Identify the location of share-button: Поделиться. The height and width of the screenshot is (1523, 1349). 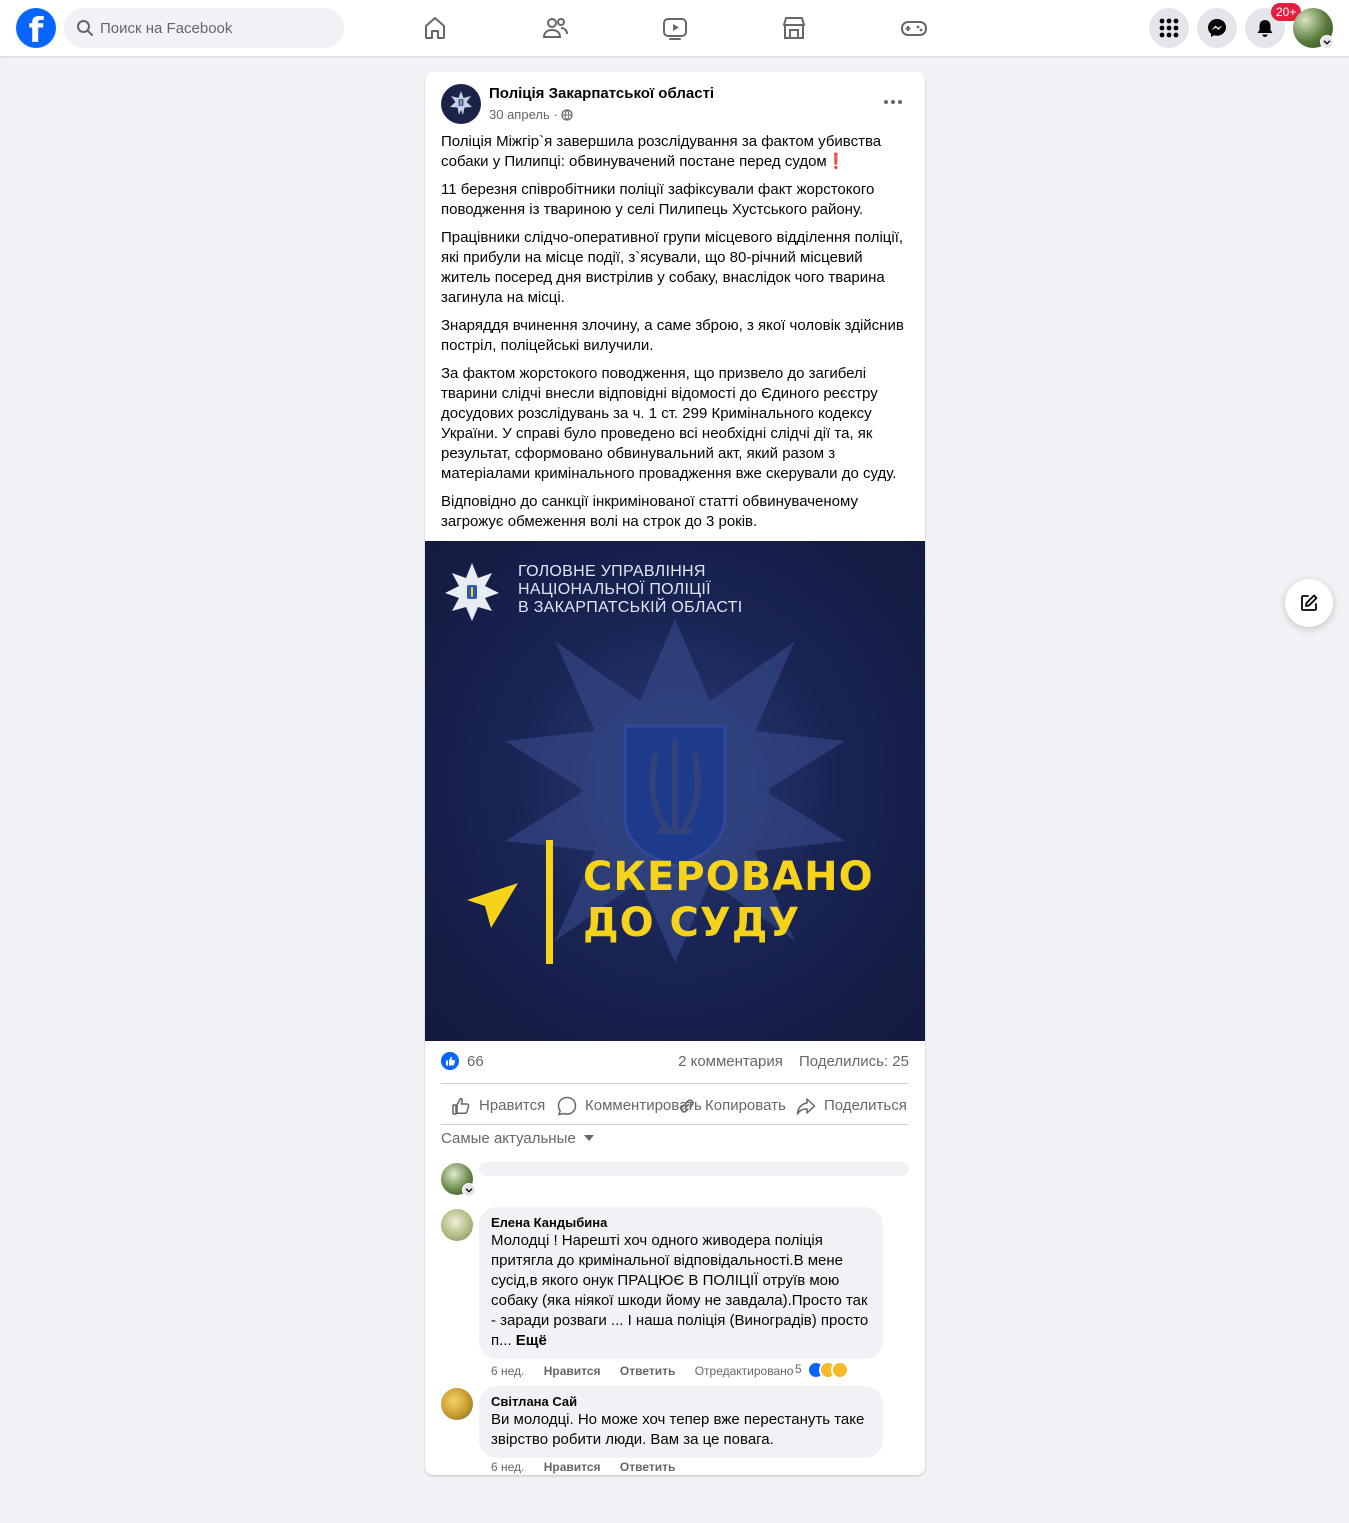
(852, 1106).